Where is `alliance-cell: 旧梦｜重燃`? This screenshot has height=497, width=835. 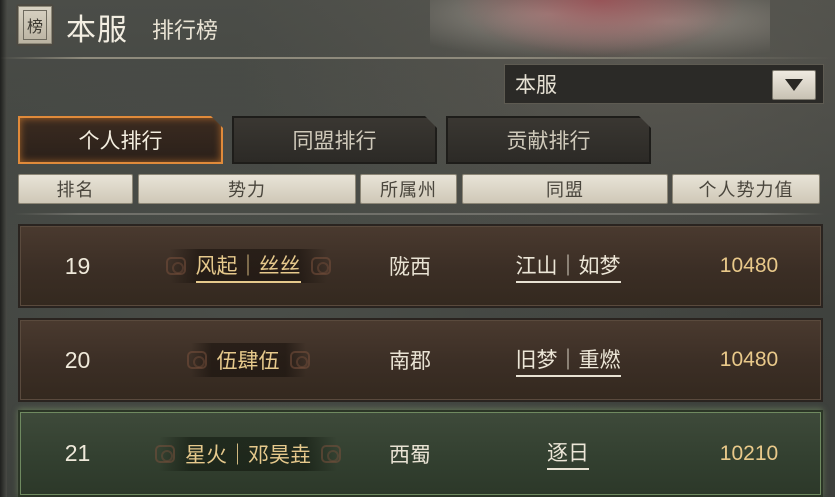
alliance-cell: 旧梦｜重燃 is located at coordinates (568, 360).